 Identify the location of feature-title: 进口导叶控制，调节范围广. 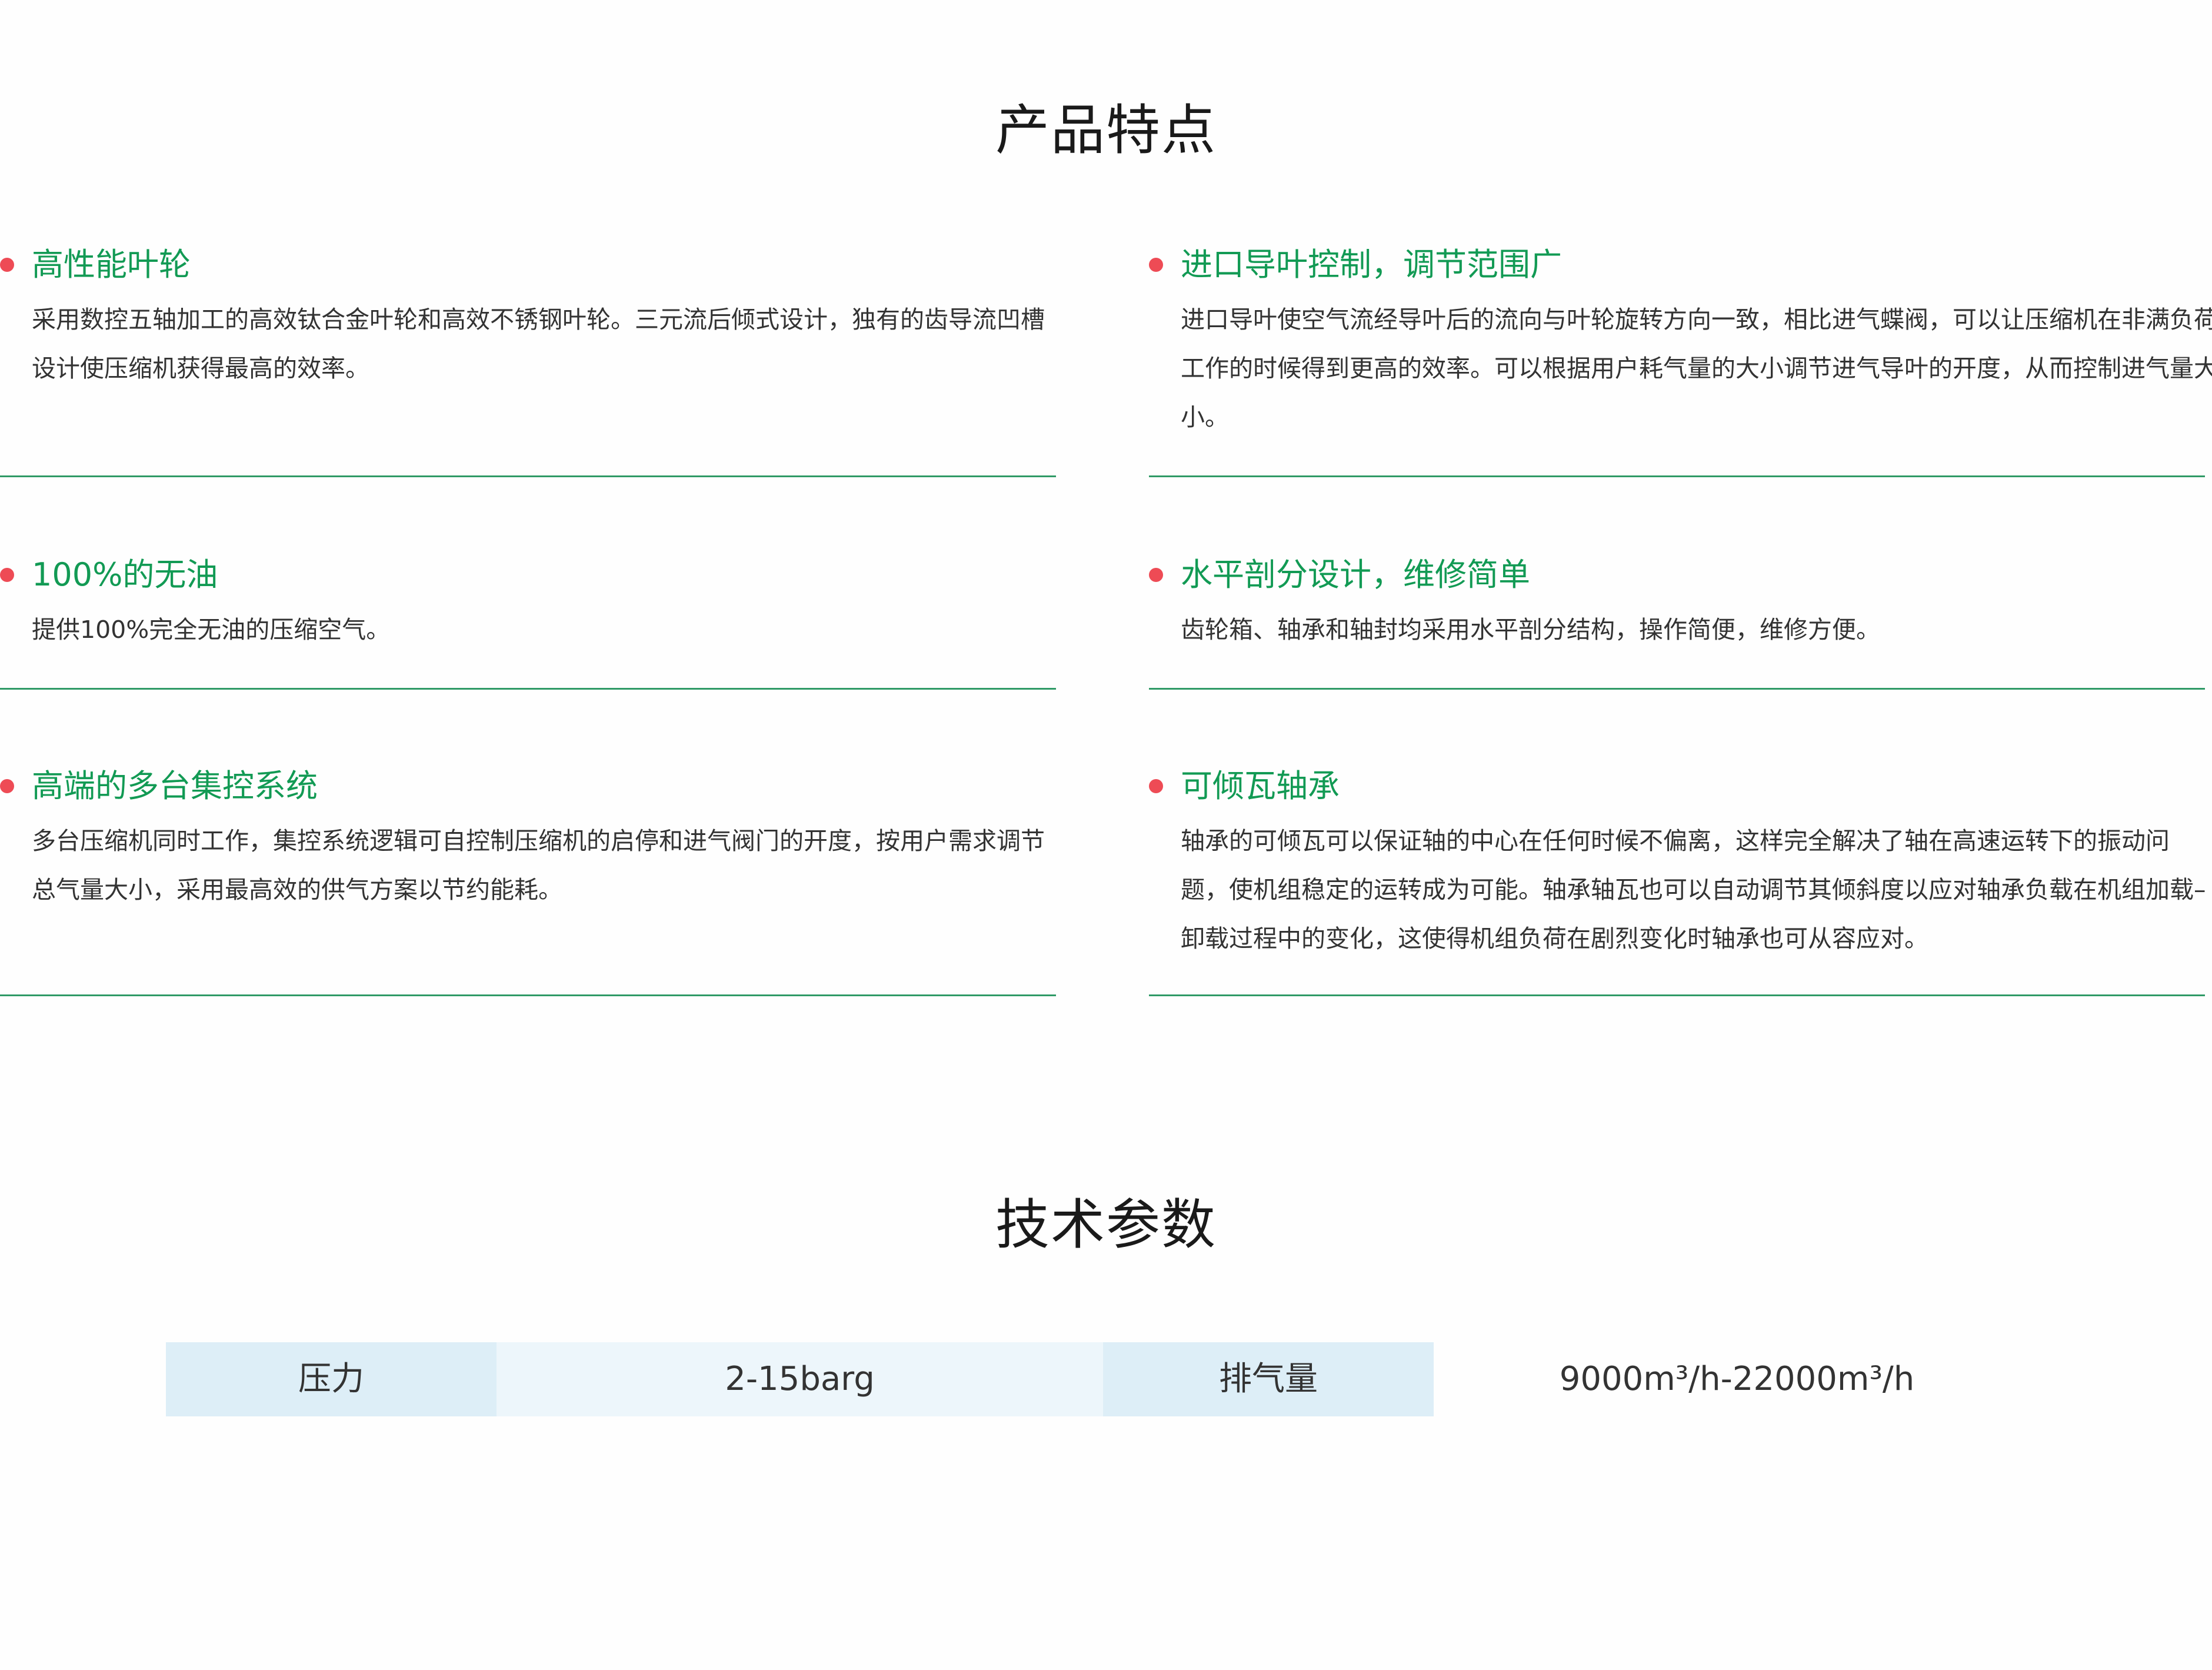
(1371, 264).